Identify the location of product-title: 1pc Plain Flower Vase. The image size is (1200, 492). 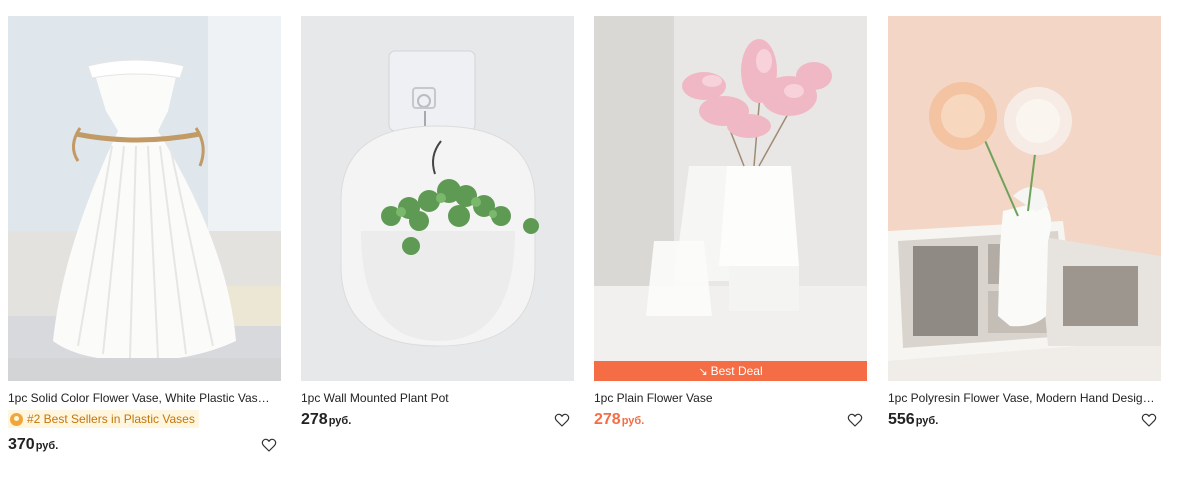
(728, 398).